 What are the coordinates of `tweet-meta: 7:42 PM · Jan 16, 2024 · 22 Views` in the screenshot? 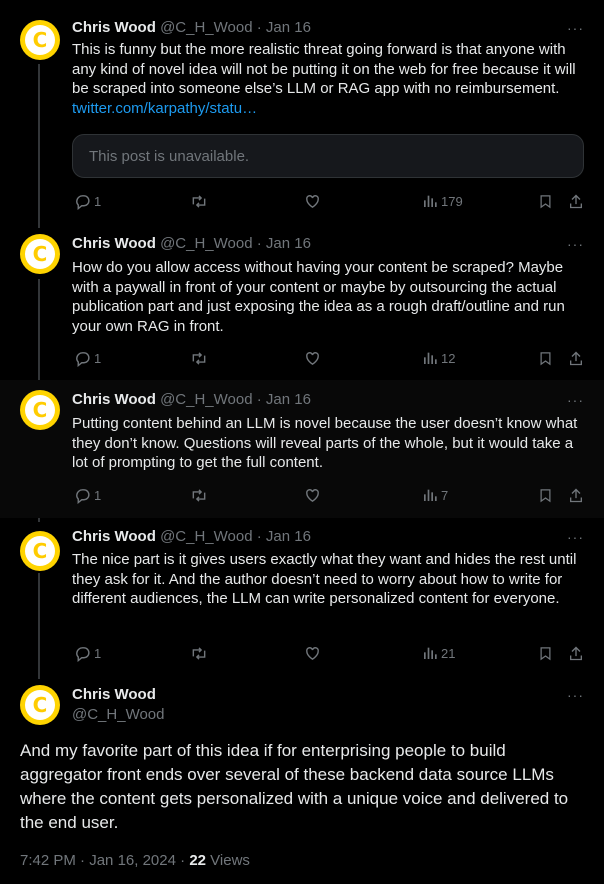 It's located at (135, 860).